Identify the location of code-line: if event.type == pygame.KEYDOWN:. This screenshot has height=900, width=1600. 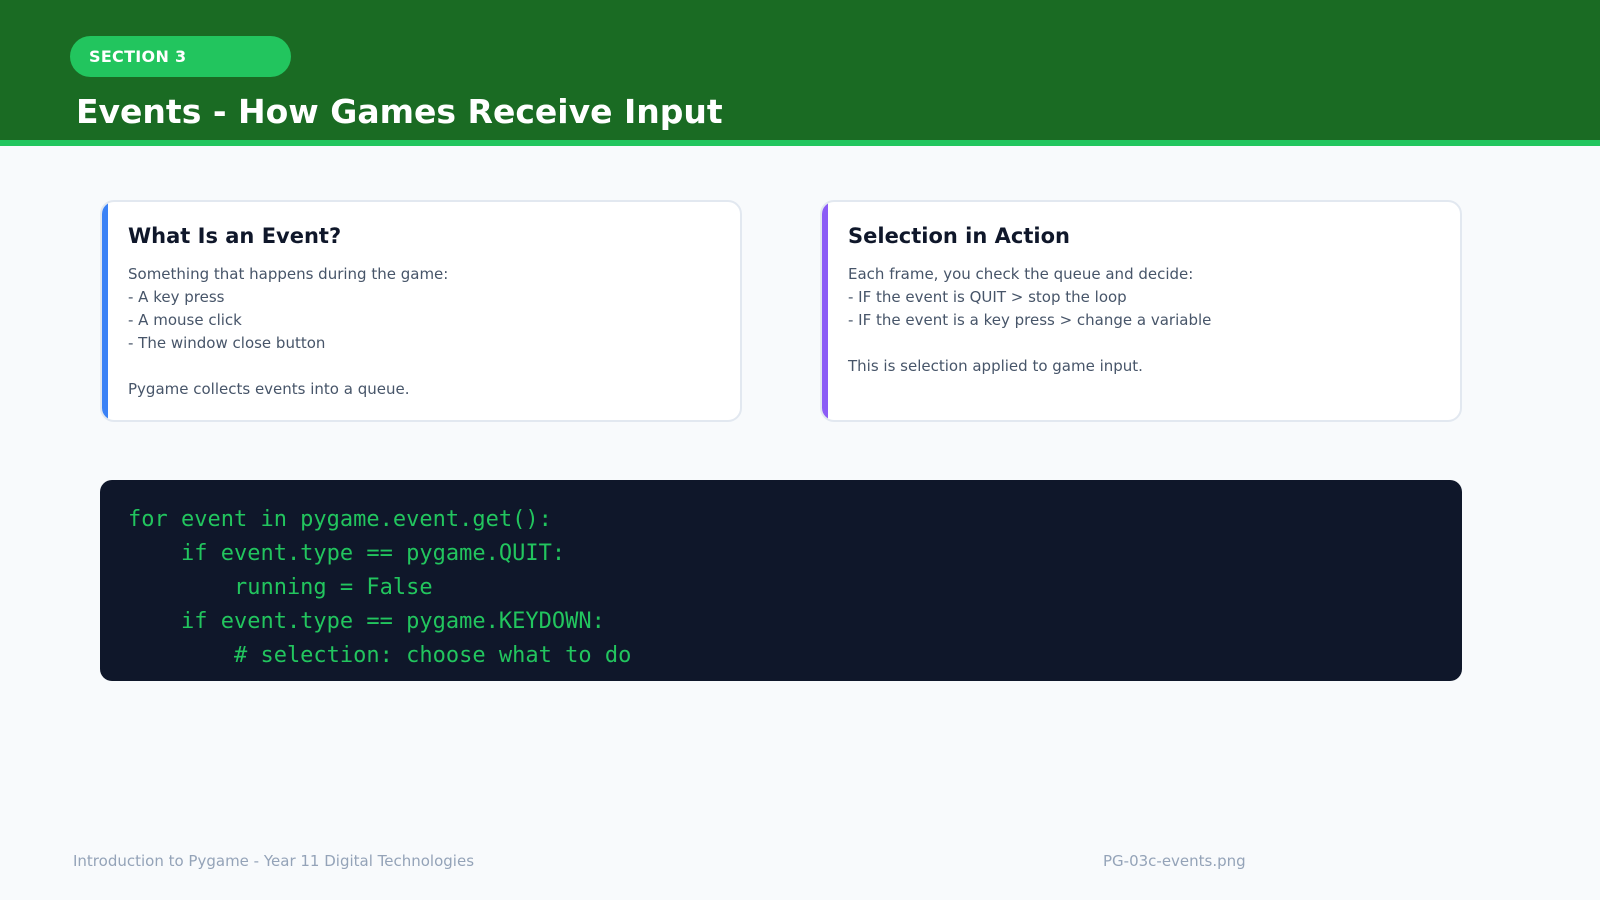
(366, 621).